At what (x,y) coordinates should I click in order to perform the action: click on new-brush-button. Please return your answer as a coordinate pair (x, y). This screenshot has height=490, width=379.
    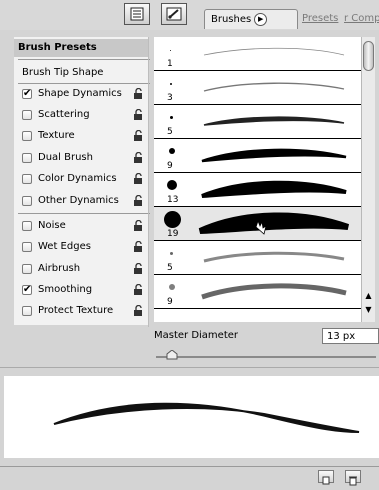
    Looking at the image, I should click on (326, 477).